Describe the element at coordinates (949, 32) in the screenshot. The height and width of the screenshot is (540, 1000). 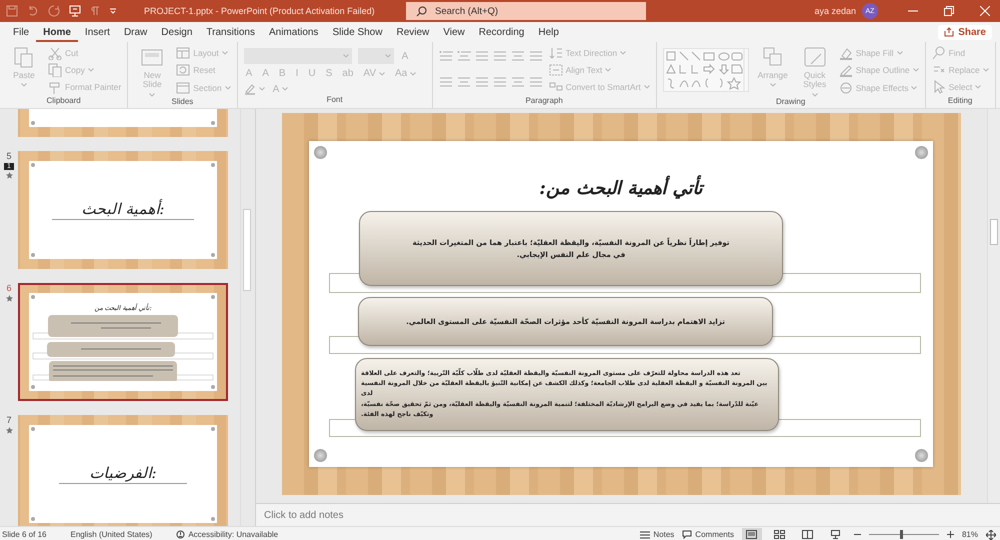
I see `share-icon` at that location.